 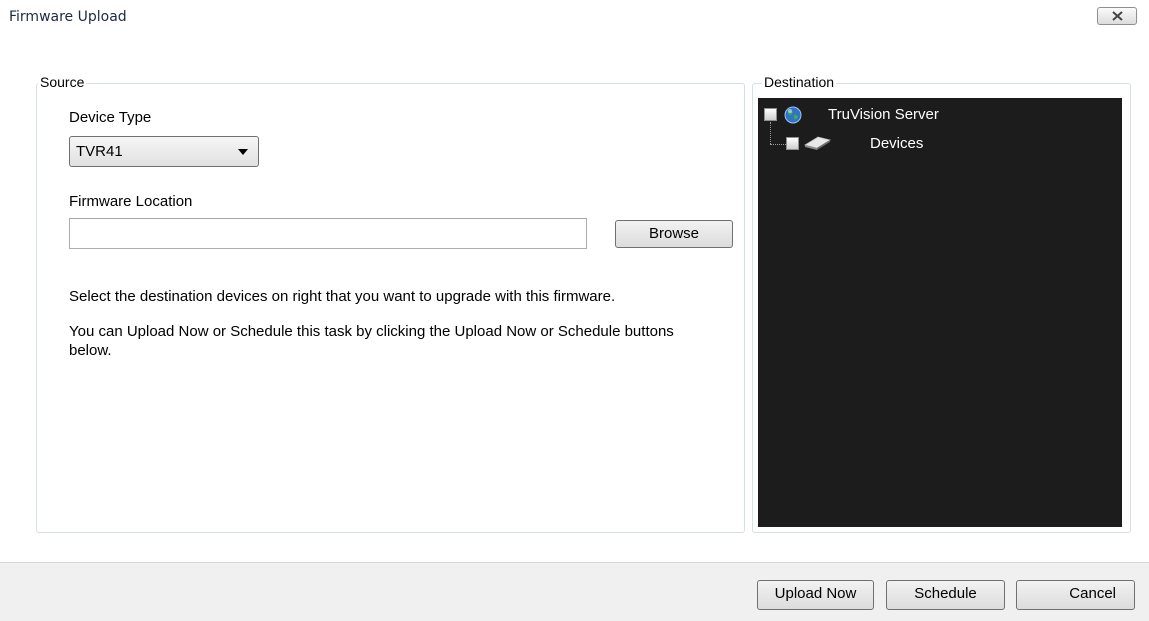 What do you see at coordinates (883, 114) in the screenshot?
I see `tree-label-server: TruVision Server` at bounding box center [883, 114].